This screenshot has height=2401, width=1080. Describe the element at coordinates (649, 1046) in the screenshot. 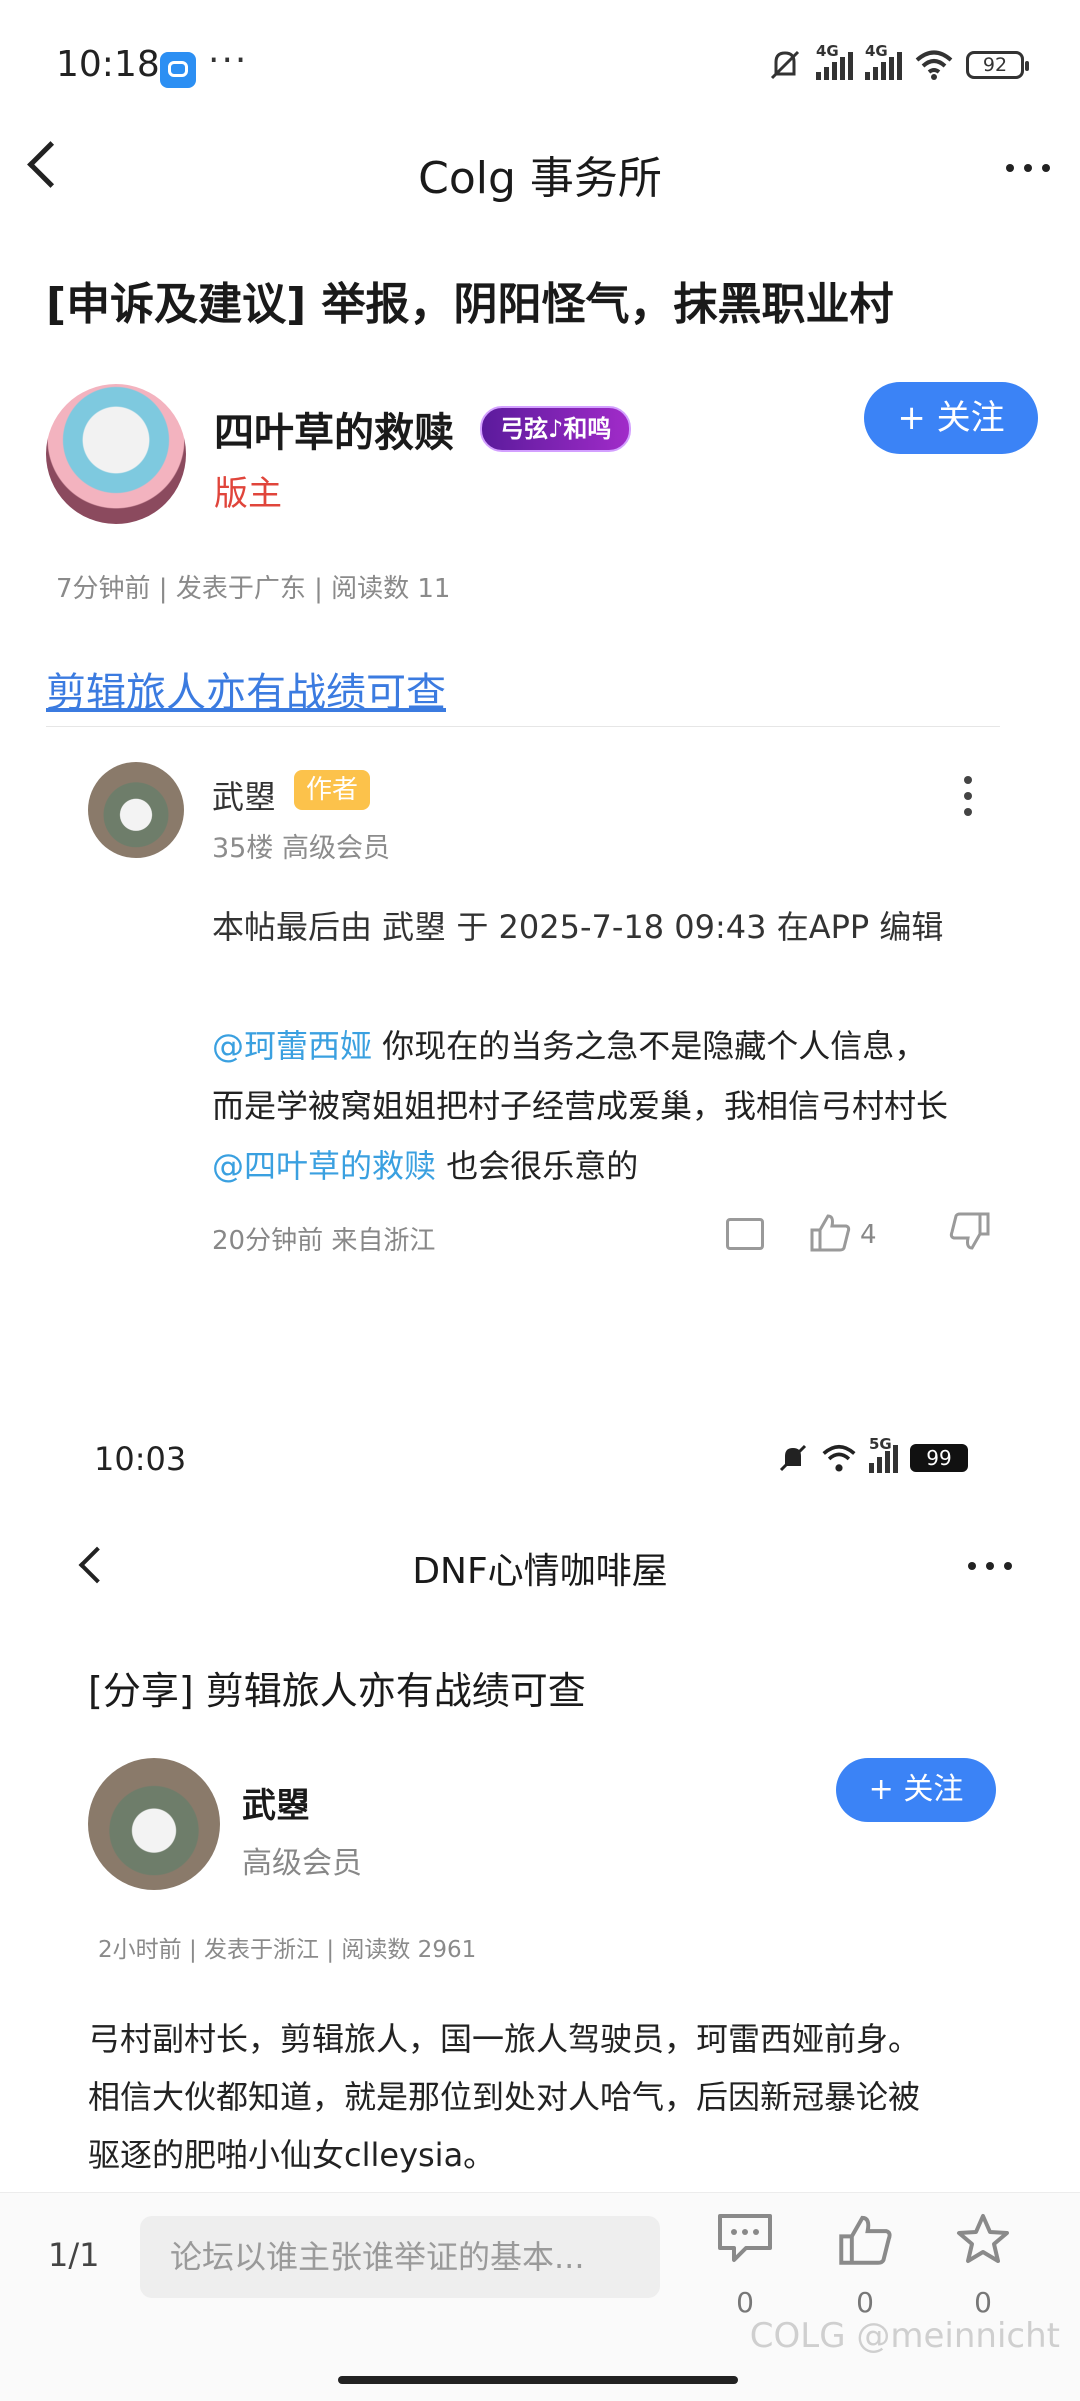

I see `reply-text: 你现在的当务之急不是隐藏个人信息，` at that location.